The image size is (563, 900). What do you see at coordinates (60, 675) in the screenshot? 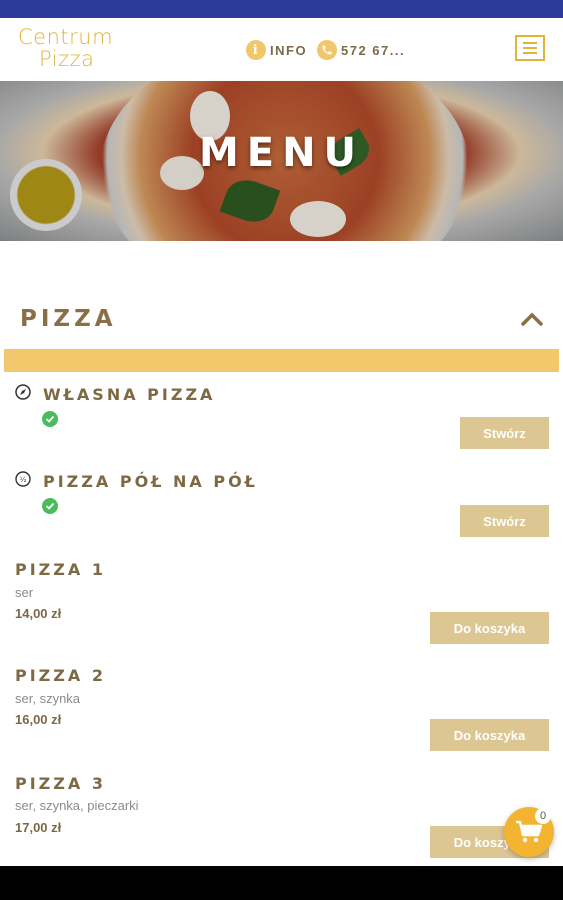
I see `item-name: PIZZA 2` at bounding box center [60, 675].